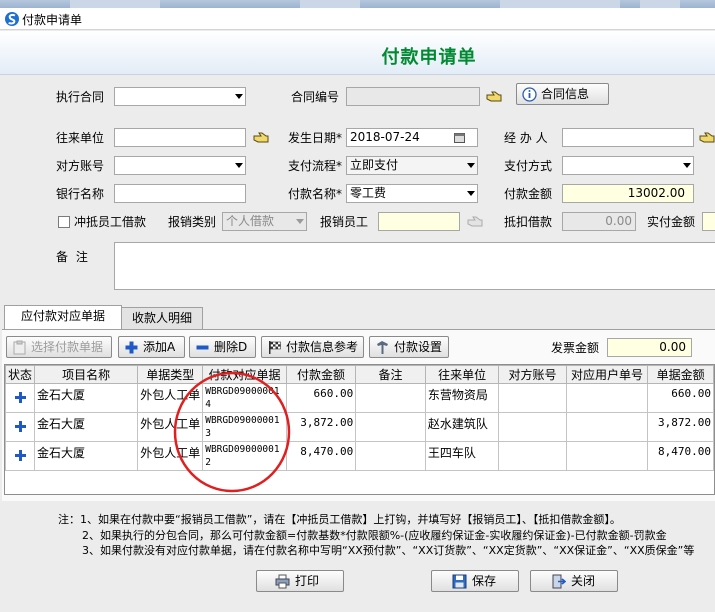  What do you see at coordinates (412, 193) in the screenshot?
I see `pay-name-select: 零工费` at bounding box center [412, 193].